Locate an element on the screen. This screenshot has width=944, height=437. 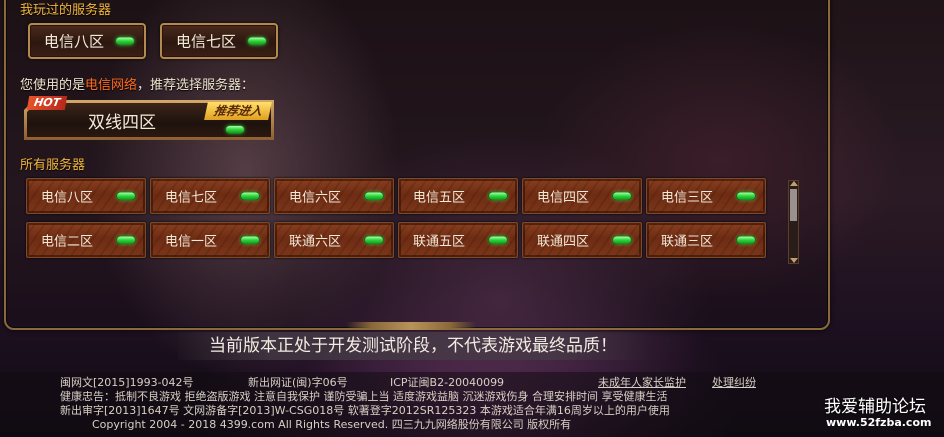
watermark-title: 我爱辅助论坛 is located at coordinates (875, 407).